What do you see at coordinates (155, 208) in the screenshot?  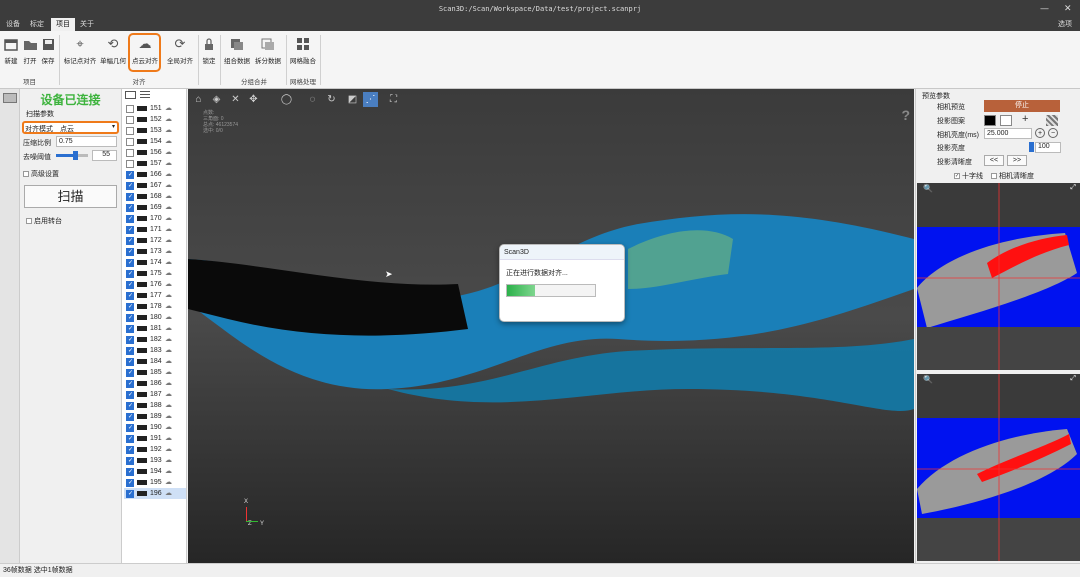 I see `frame-list-item: 169☁` at bounding box center [155, 208].